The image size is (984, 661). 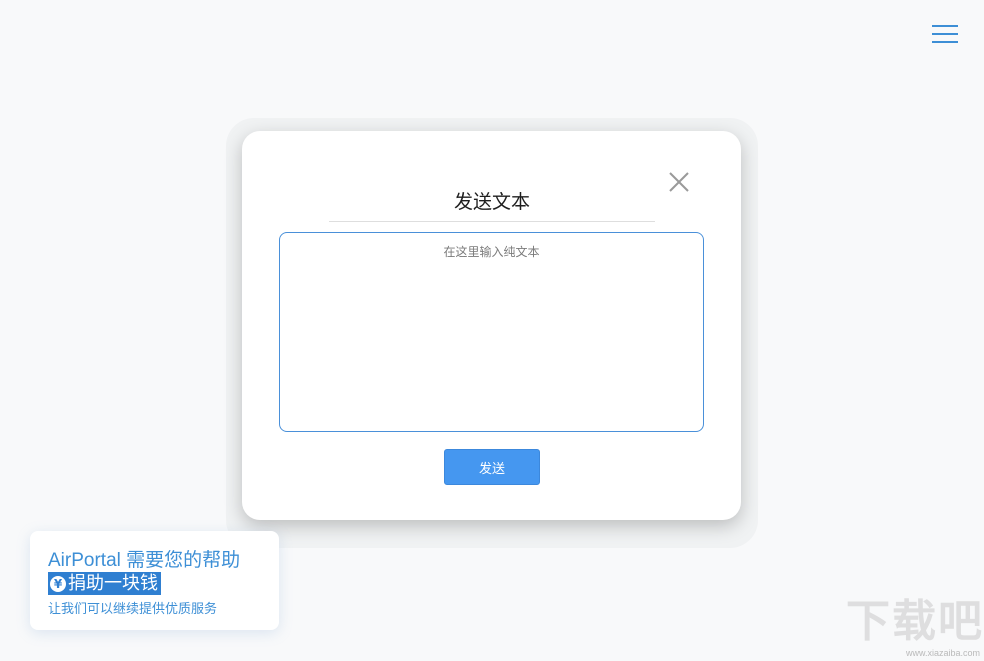 I want to click on donate-card: AirPortal 需要您的帮助 ¥ 捐助一块钱 让我们可以继续提供优质服务, so click(x=154, y=580).